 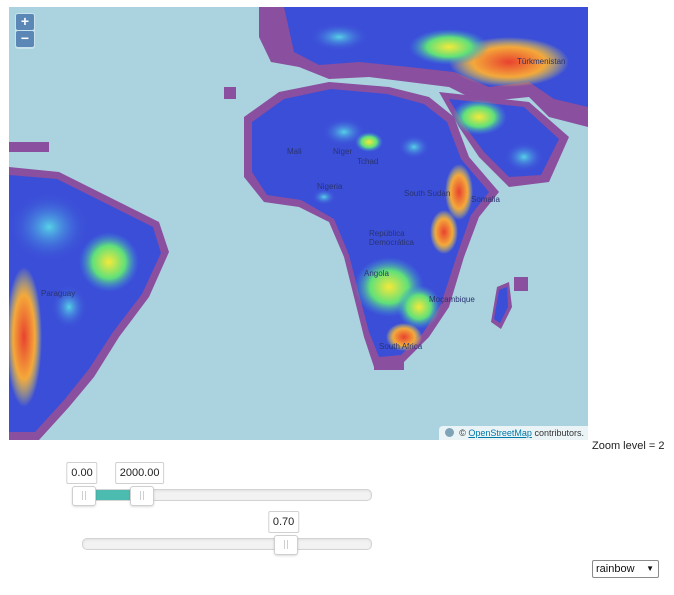 What do you see at coordinates (222, 496) in the screenshot?
I see `range-slider-track` at bounding box center [222, 496].